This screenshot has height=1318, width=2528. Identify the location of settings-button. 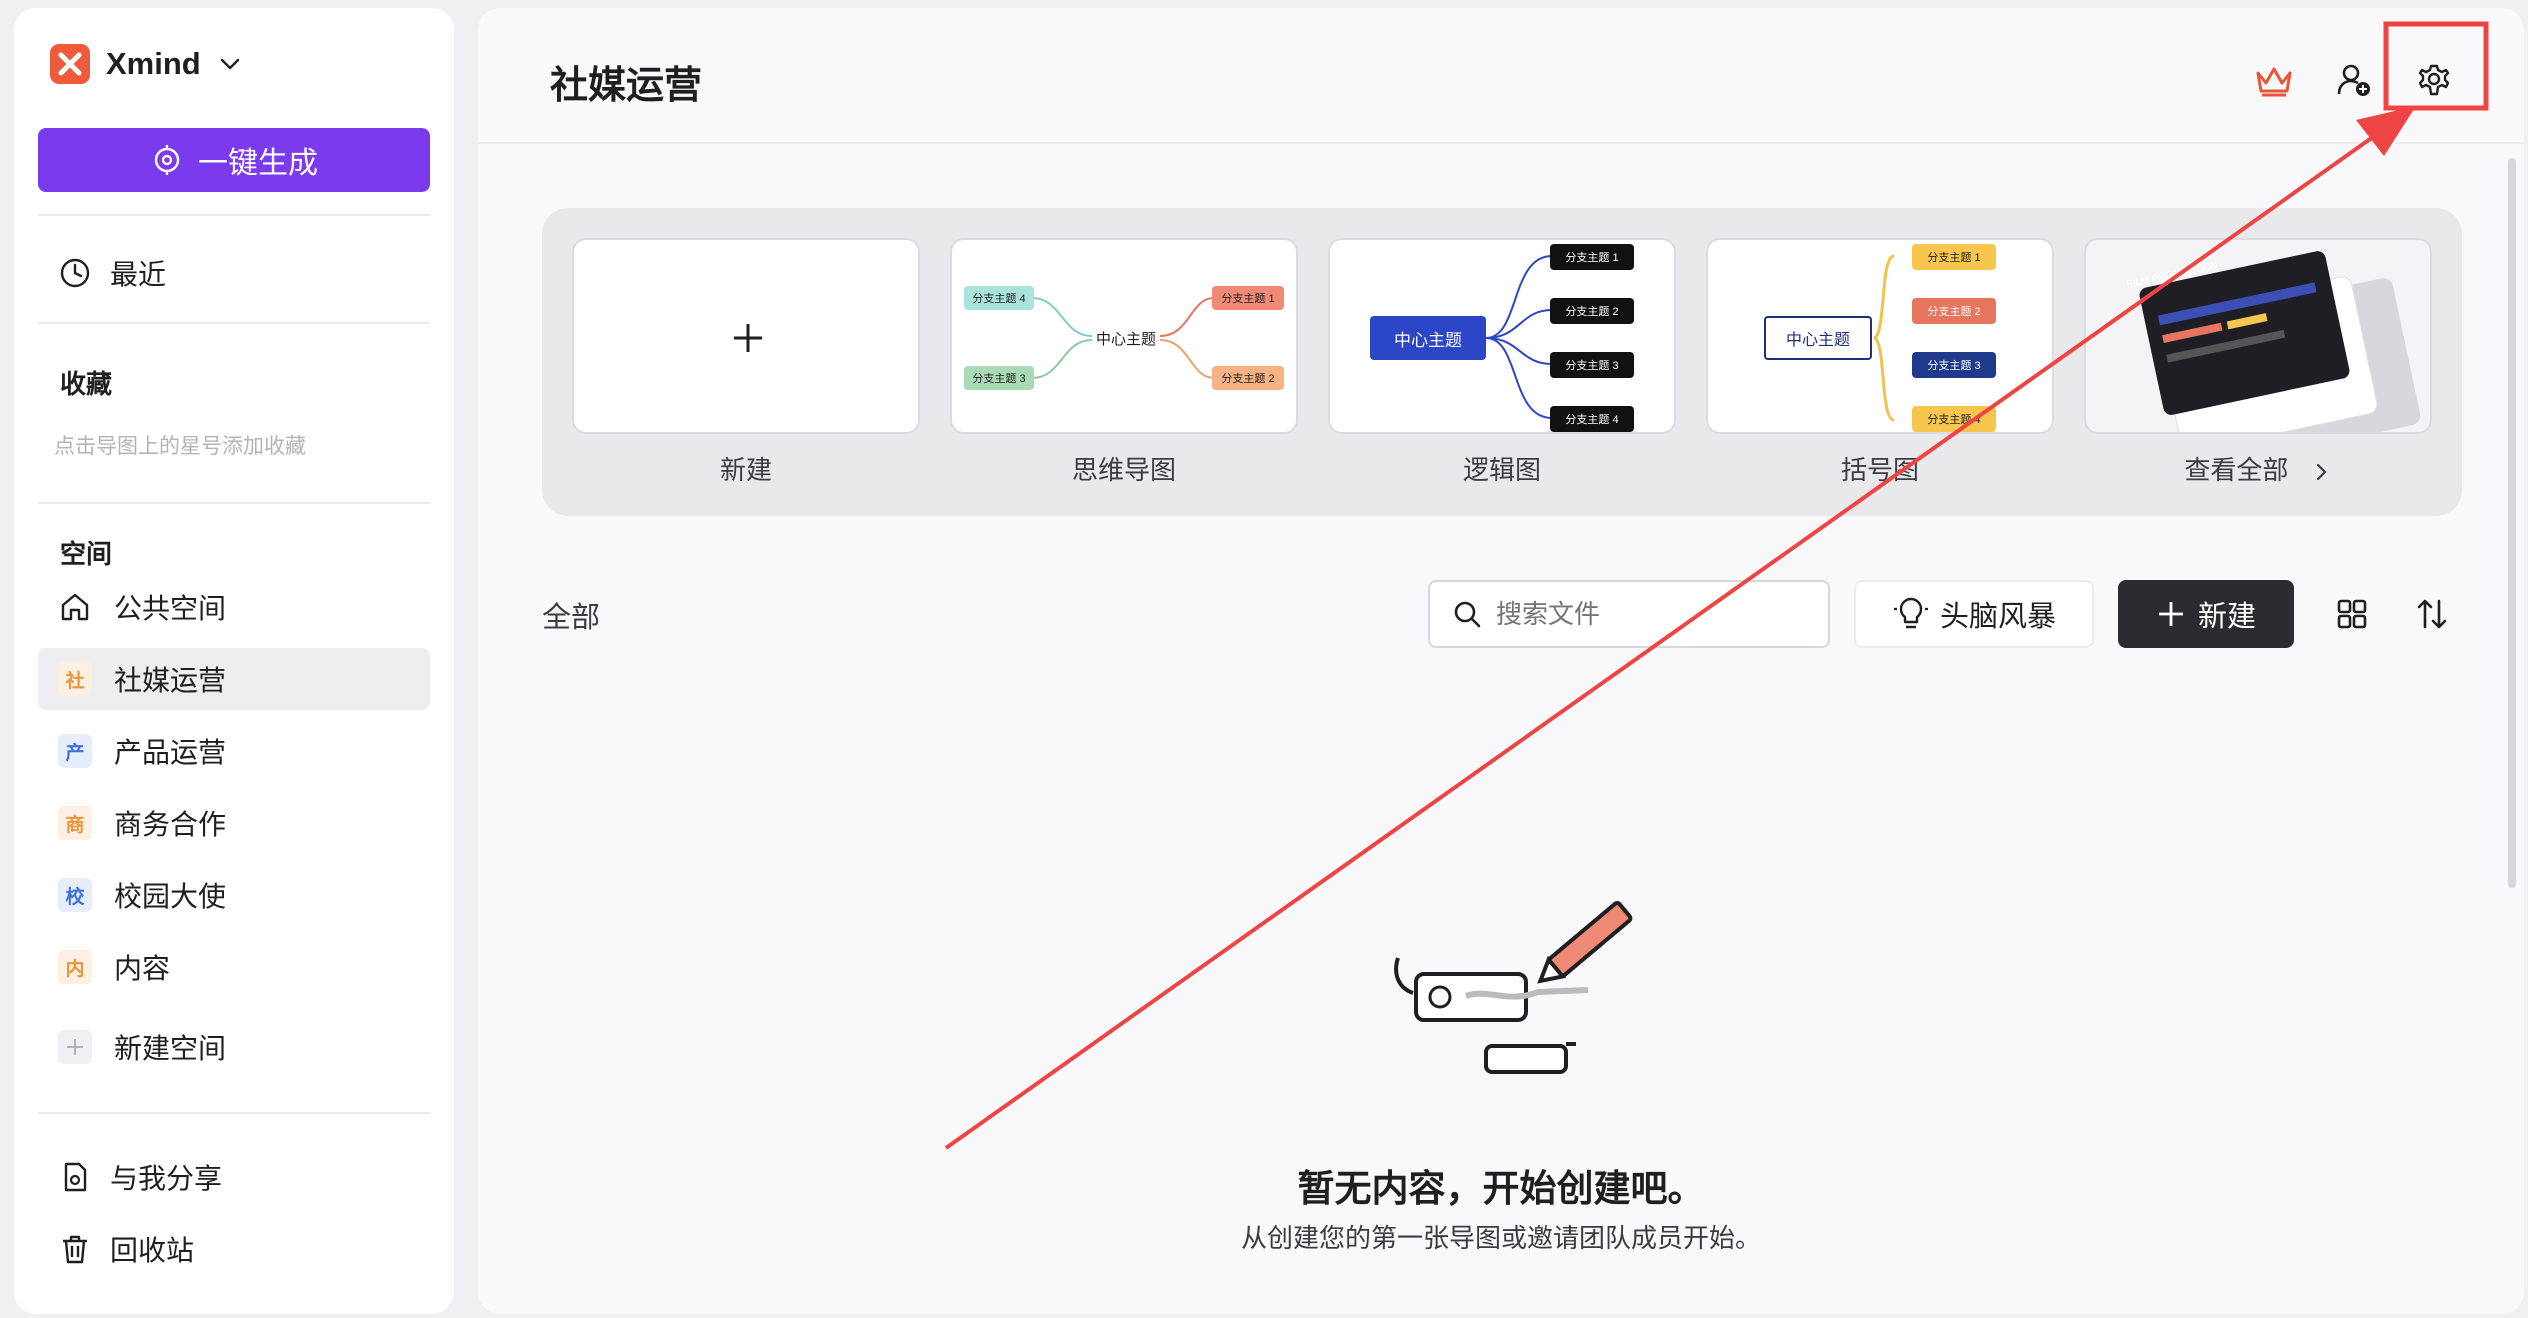
(2434, 80).